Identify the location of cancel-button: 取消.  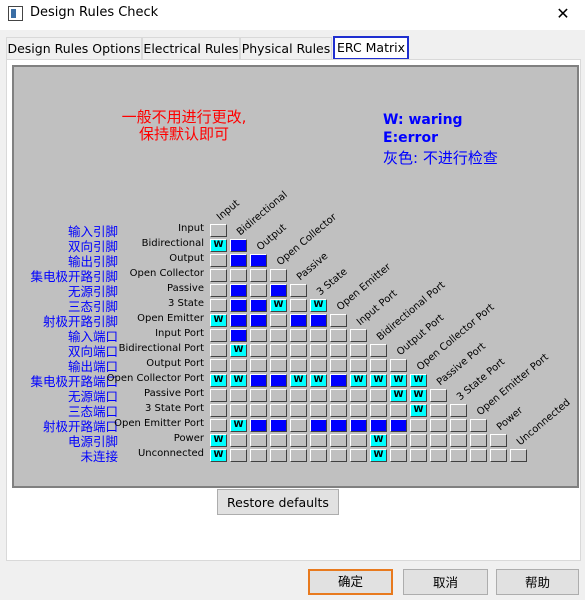
(445, 582).